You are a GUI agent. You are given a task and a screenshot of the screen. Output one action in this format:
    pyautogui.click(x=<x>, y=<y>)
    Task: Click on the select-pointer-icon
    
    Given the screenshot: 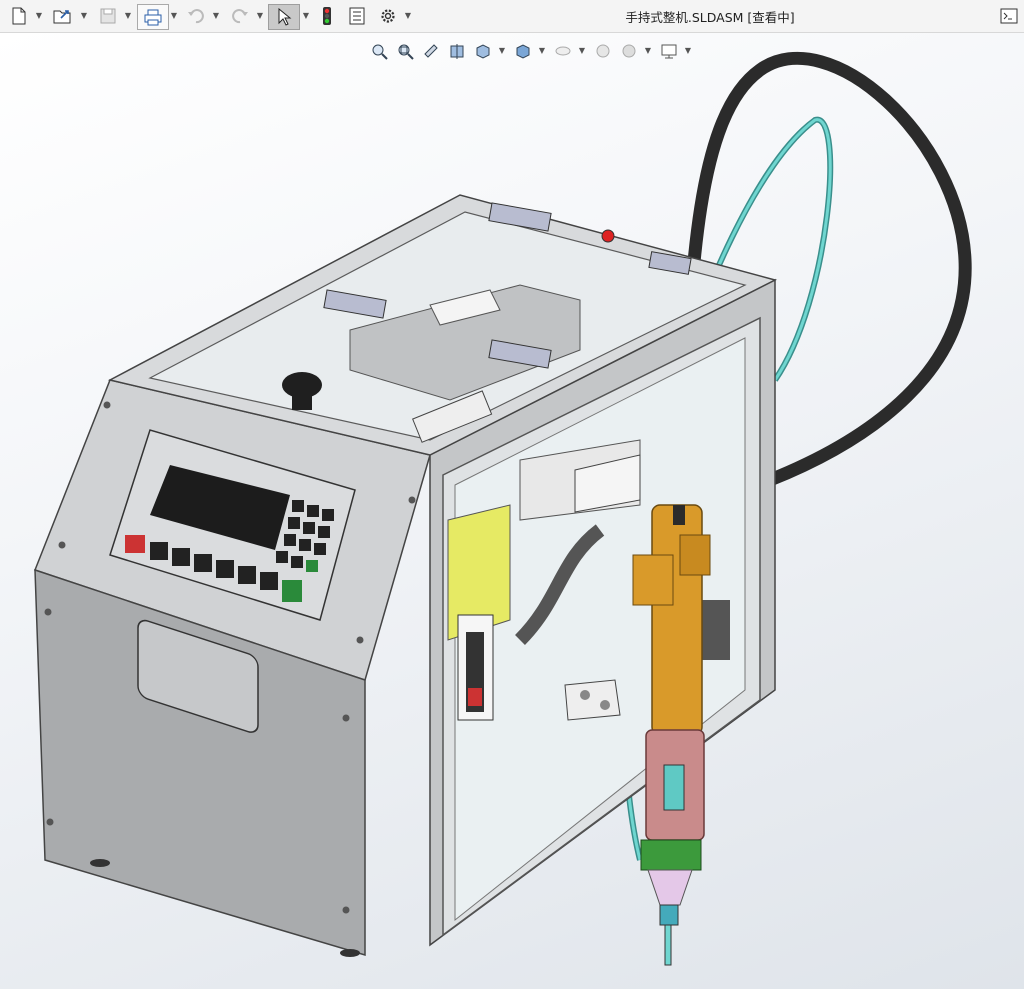 What is the action you would take?
    pyautogui.click(x=284, y=17)
    